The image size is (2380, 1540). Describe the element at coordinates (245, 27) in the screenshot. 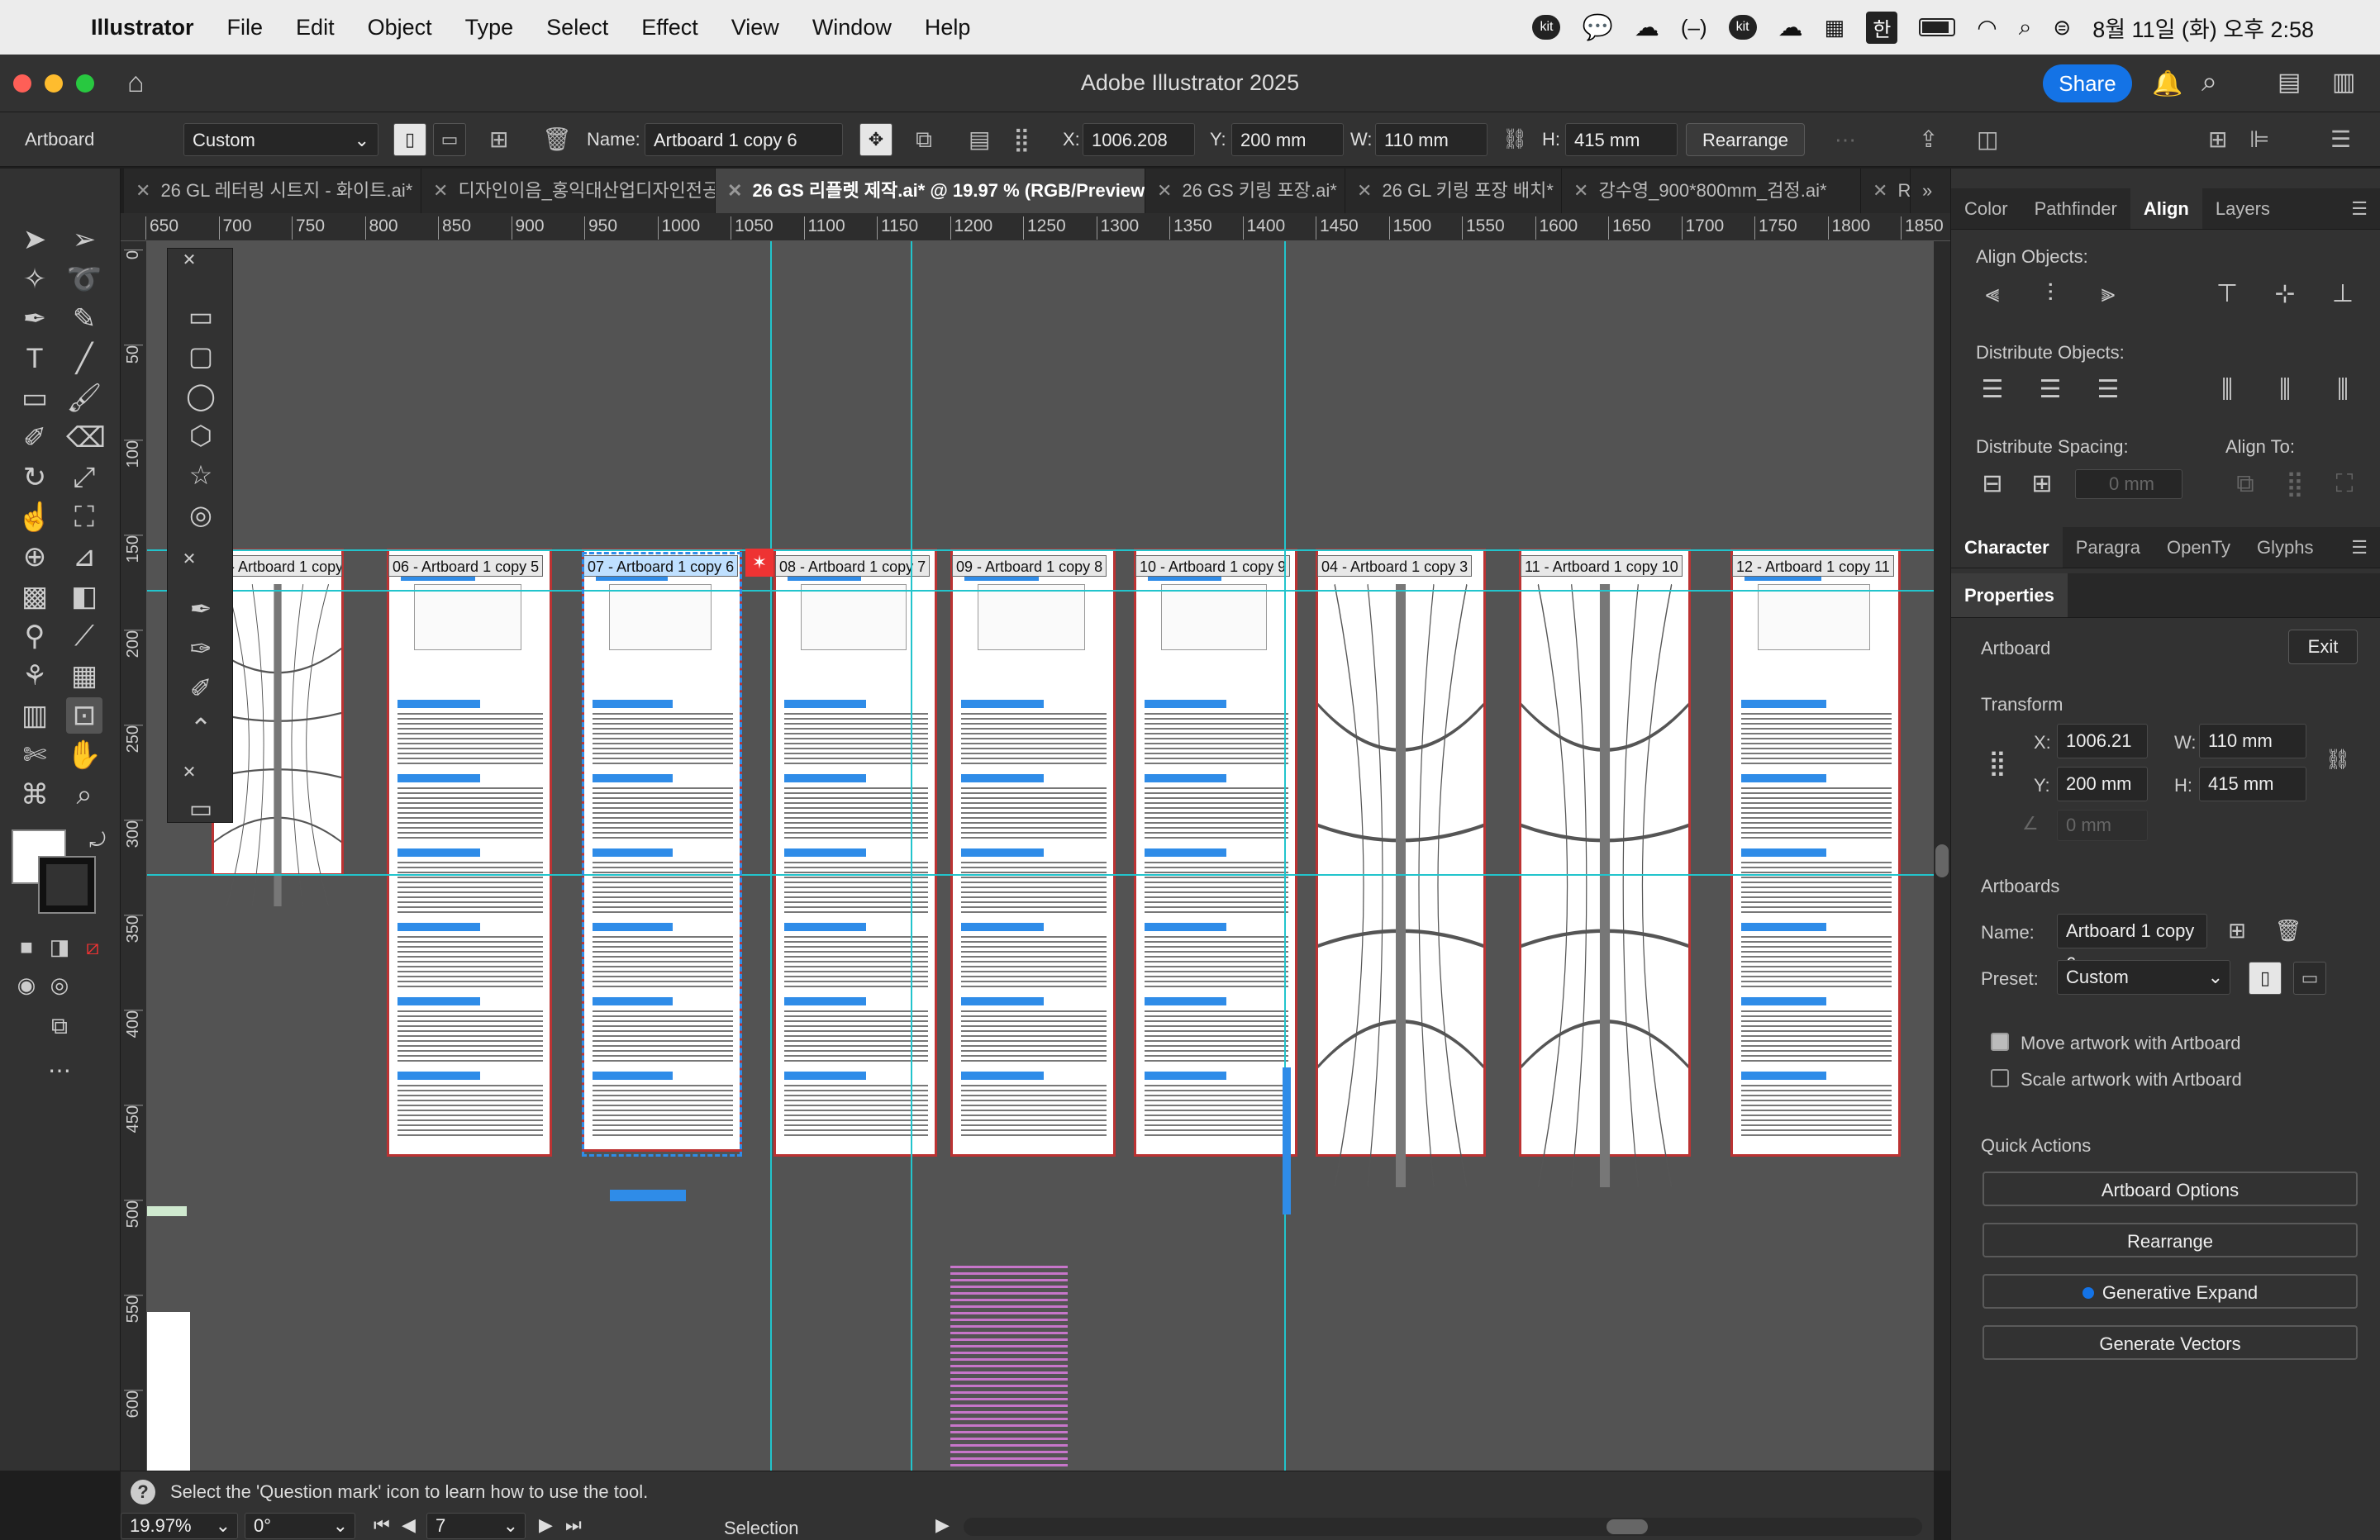

I see `menu-file: File` at that location.